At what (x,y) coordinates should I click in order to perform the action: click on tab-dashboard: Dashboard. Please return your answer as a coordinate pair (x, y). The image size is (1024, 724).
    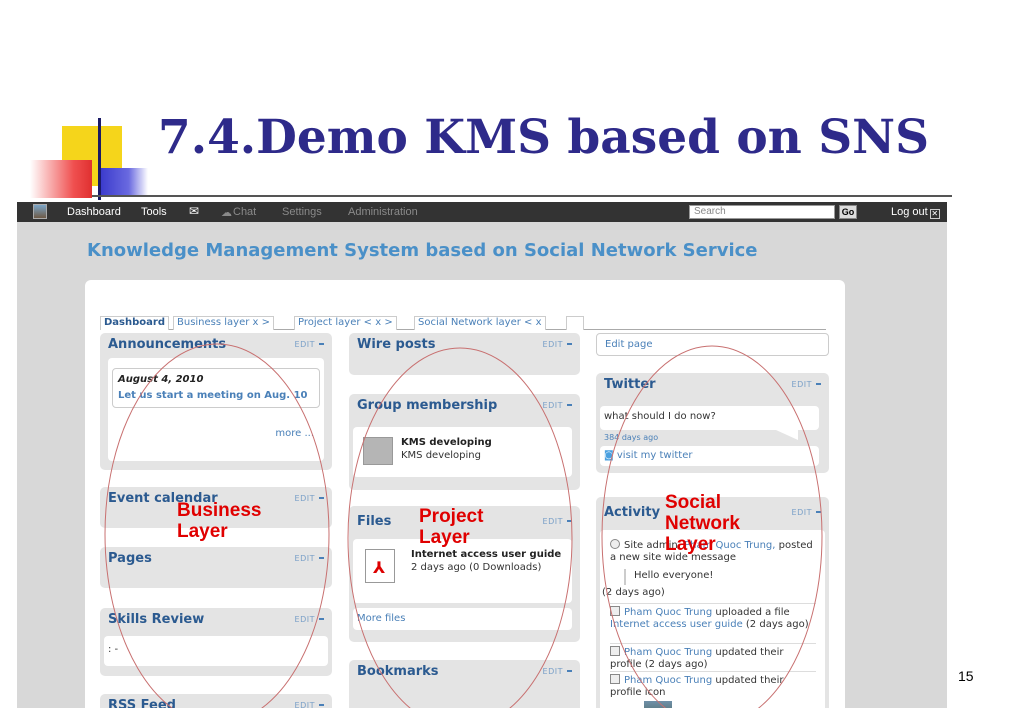
    Looking at the image, I should click on (134, 323).